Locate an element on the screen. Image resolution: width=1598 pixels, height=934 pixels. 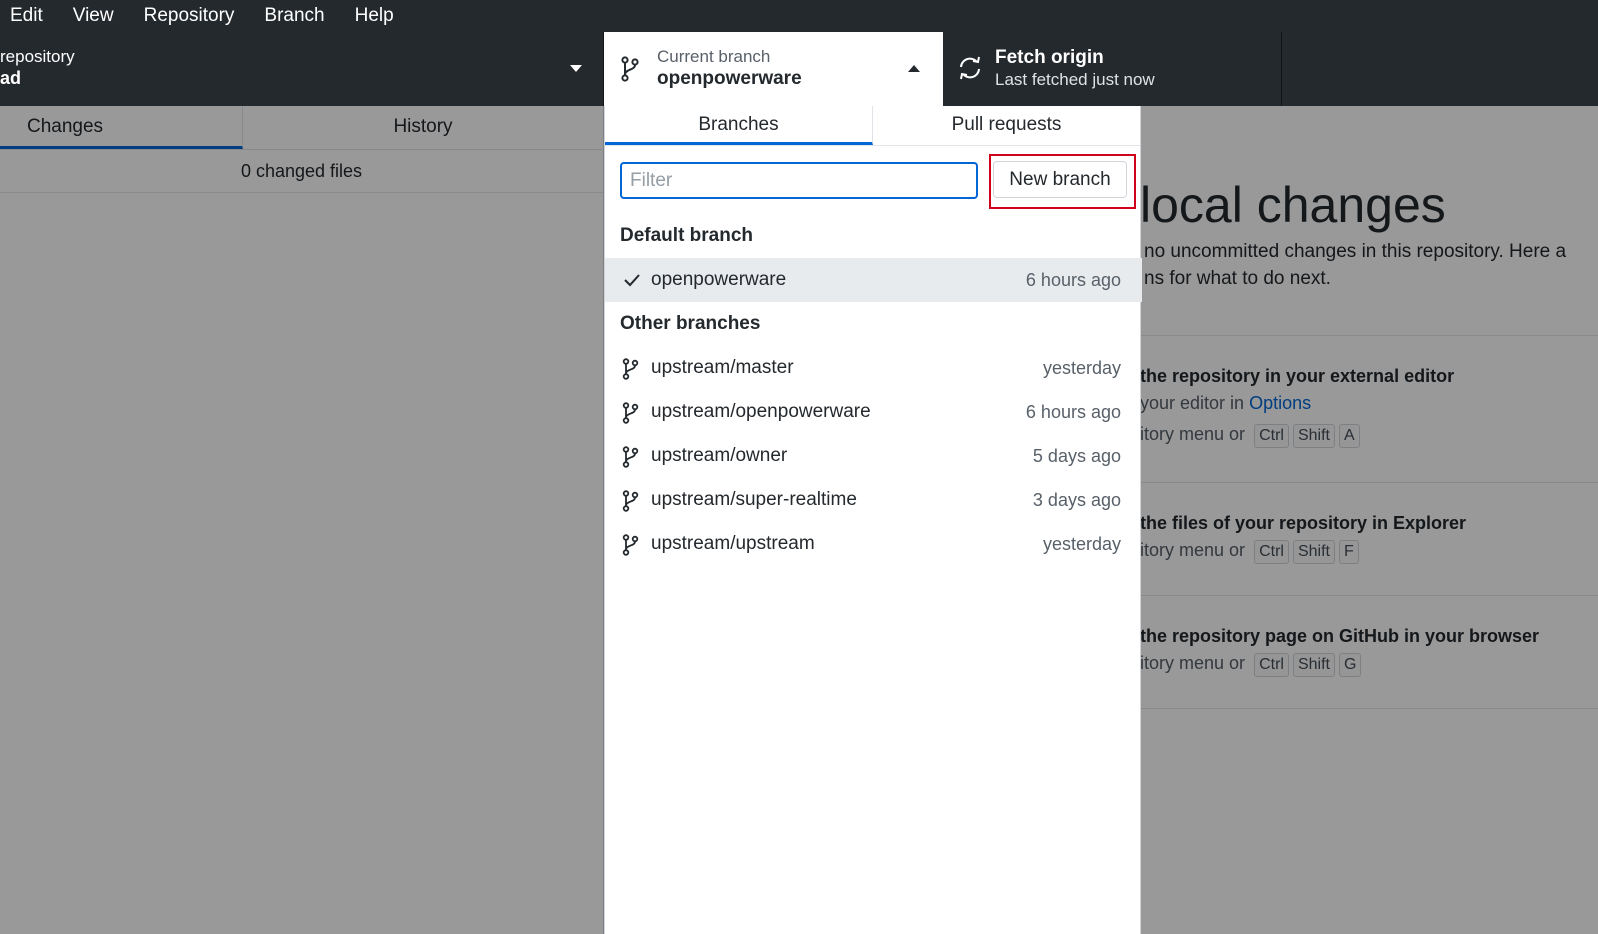
branch-item-upstream-openpowerware: upstream/openpowerware 6 hours ago is located at coordinates (873, 412).